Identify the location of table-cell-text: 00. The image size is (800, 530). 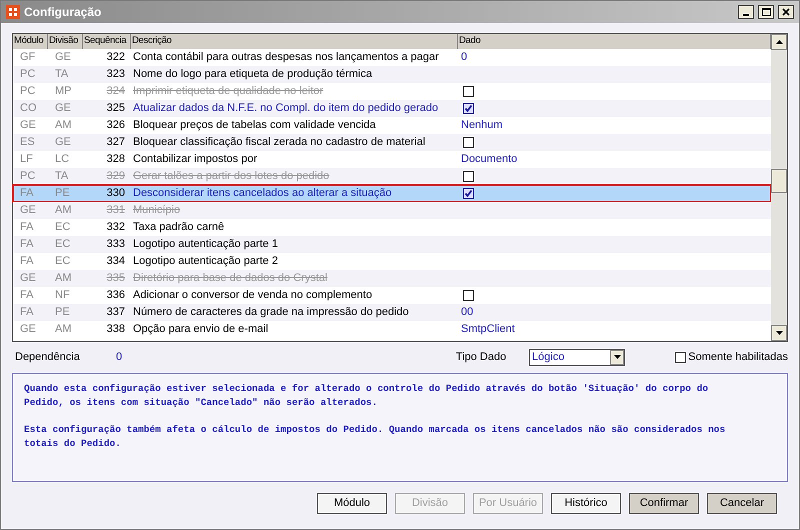
(467, 312).